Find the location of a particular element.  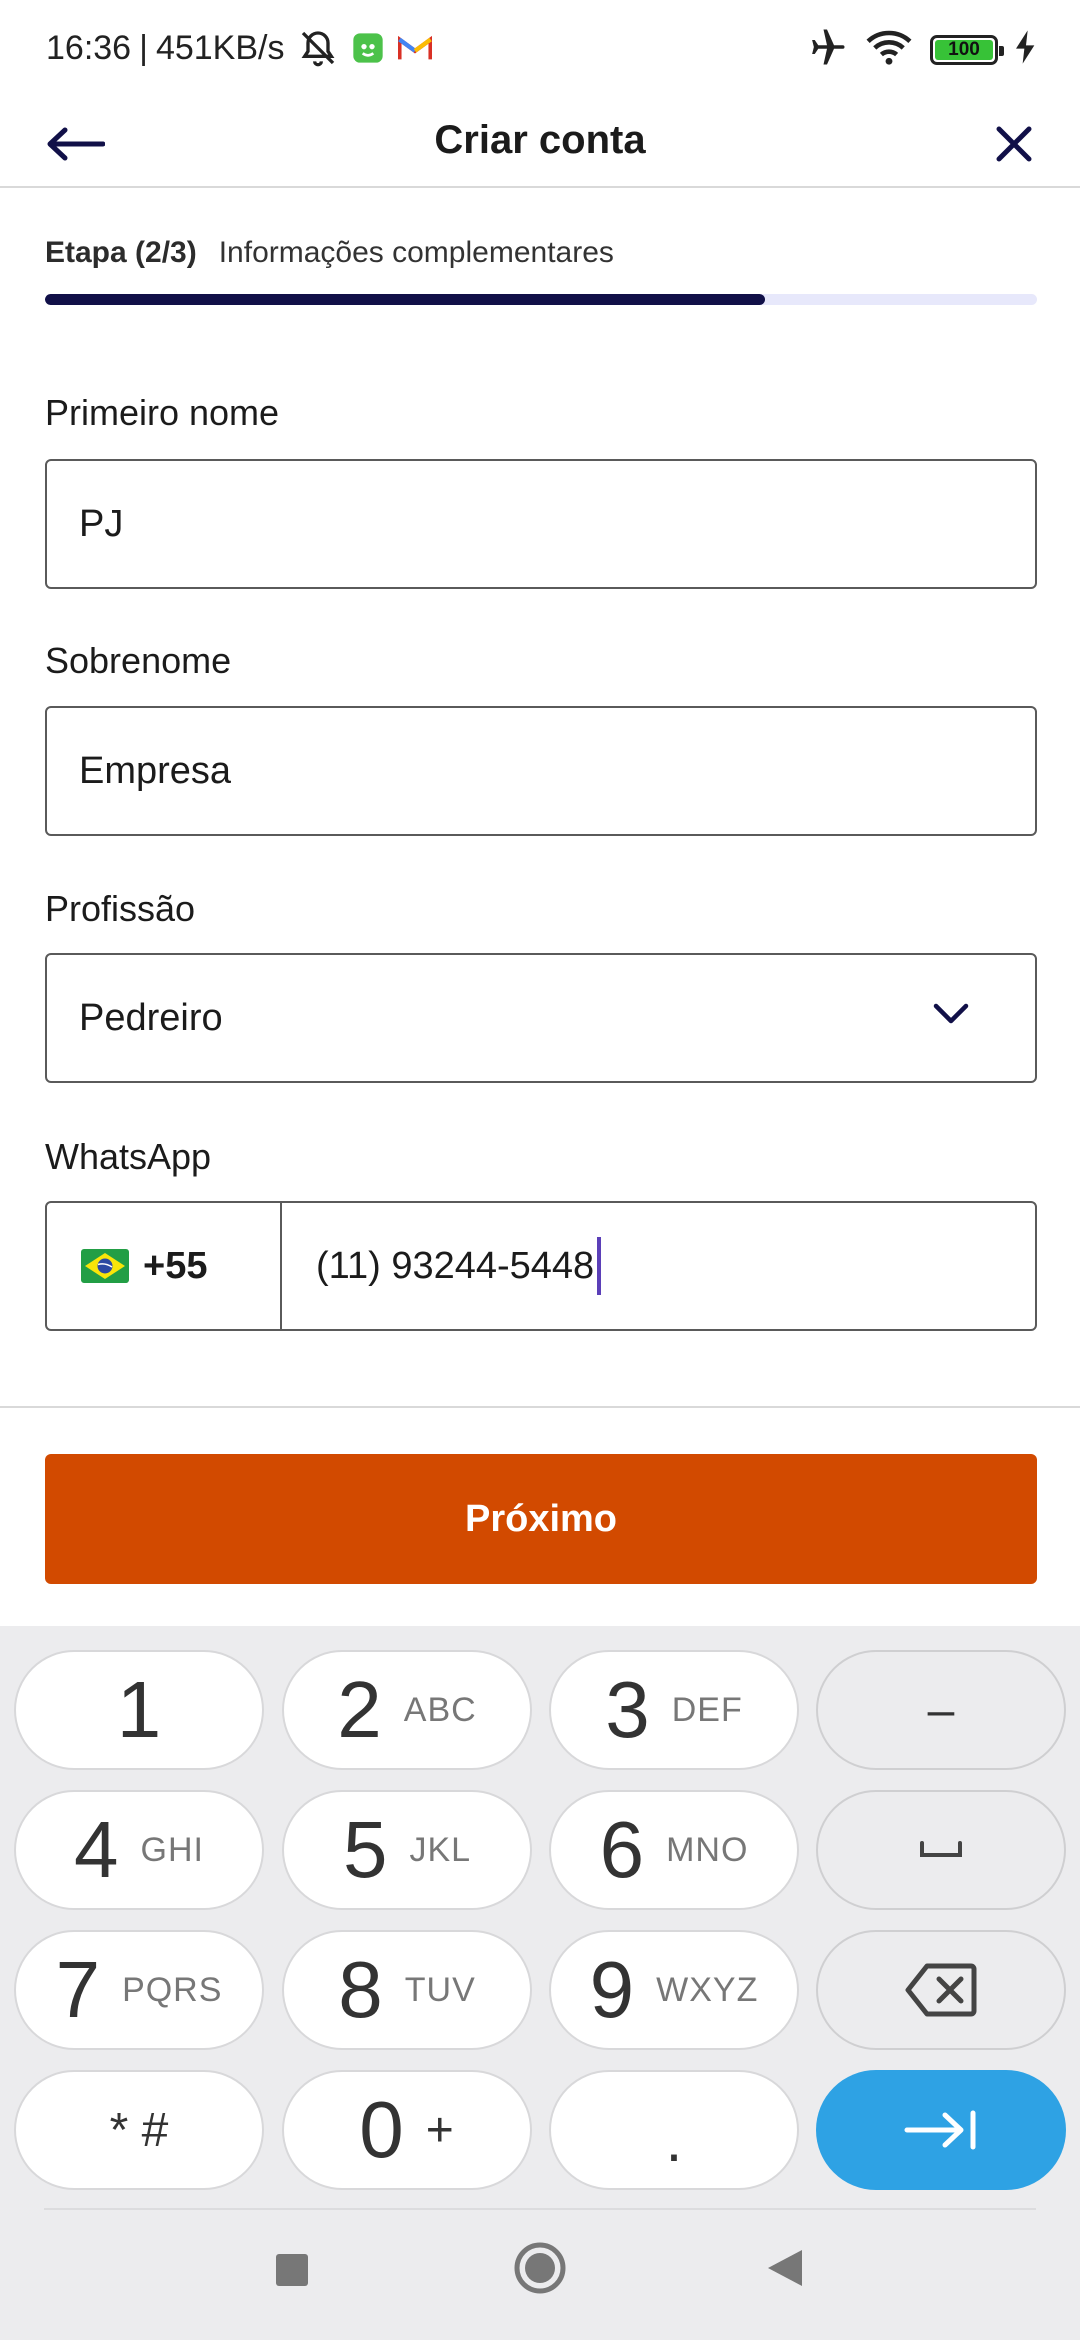

page-title: Criar conta is located at coordinates (540, 140).